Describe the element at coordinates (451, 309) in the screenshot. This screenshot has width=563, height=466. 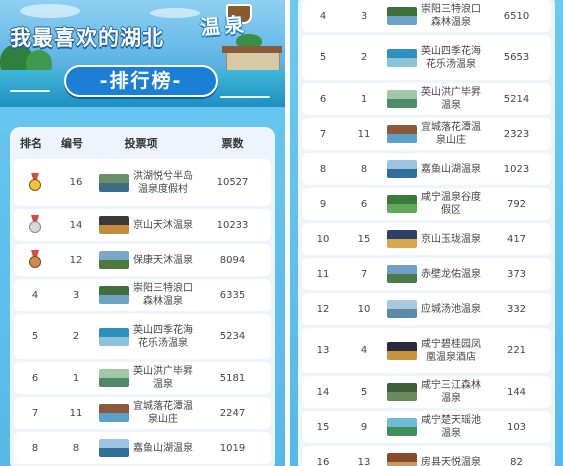
I see `row-name: 应城汤池温泉` at that location.